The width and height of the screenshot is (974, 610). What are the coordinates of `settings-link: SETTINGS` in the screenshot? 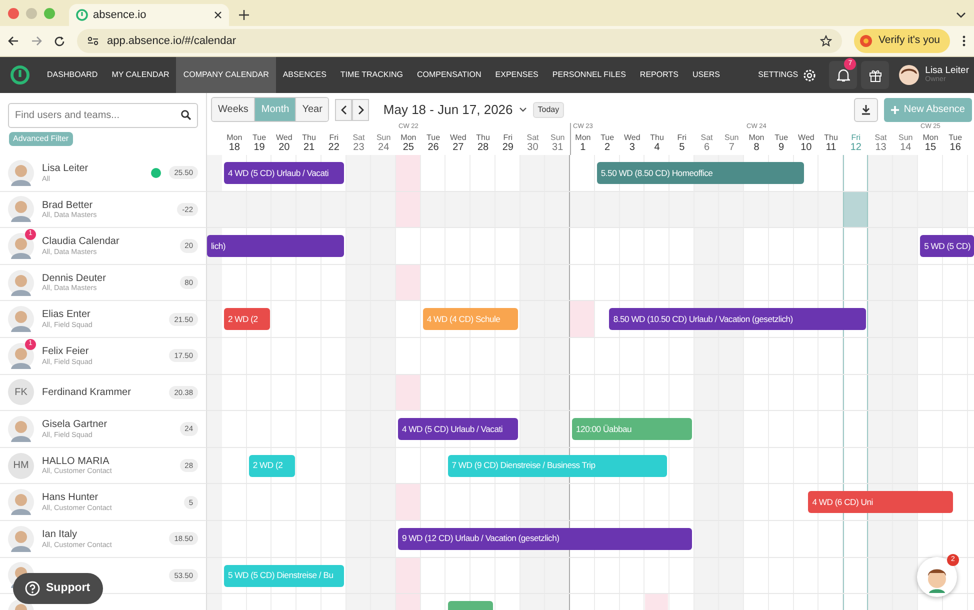 It's located at (787, 75).